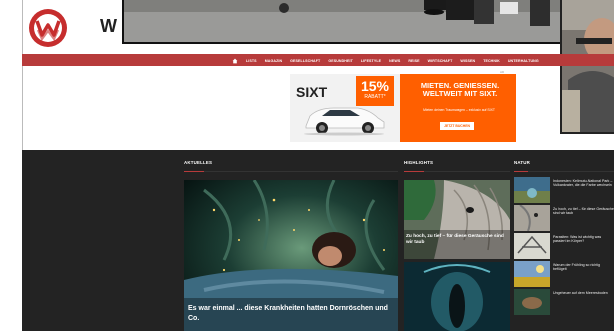 The height and width of the screenshot is (331, 614). What do you see at coordinates (457, 126) in the screenshot?
I see `ad-book-button: JETZT BUCHEN` at bounding box center [457, 126].